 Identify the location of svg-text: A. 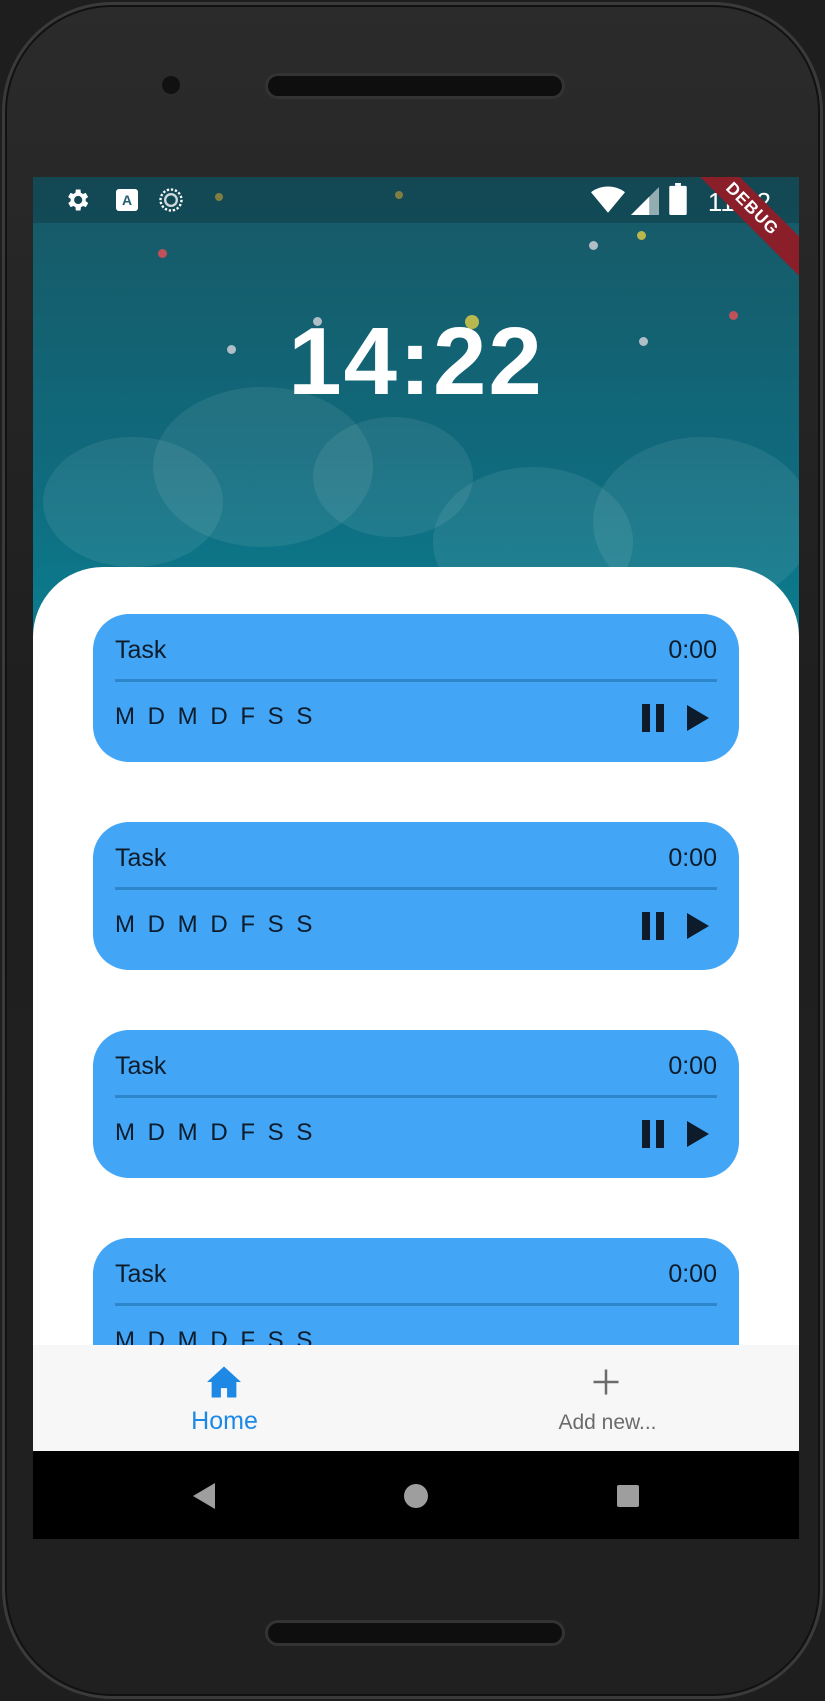
(127, 200).